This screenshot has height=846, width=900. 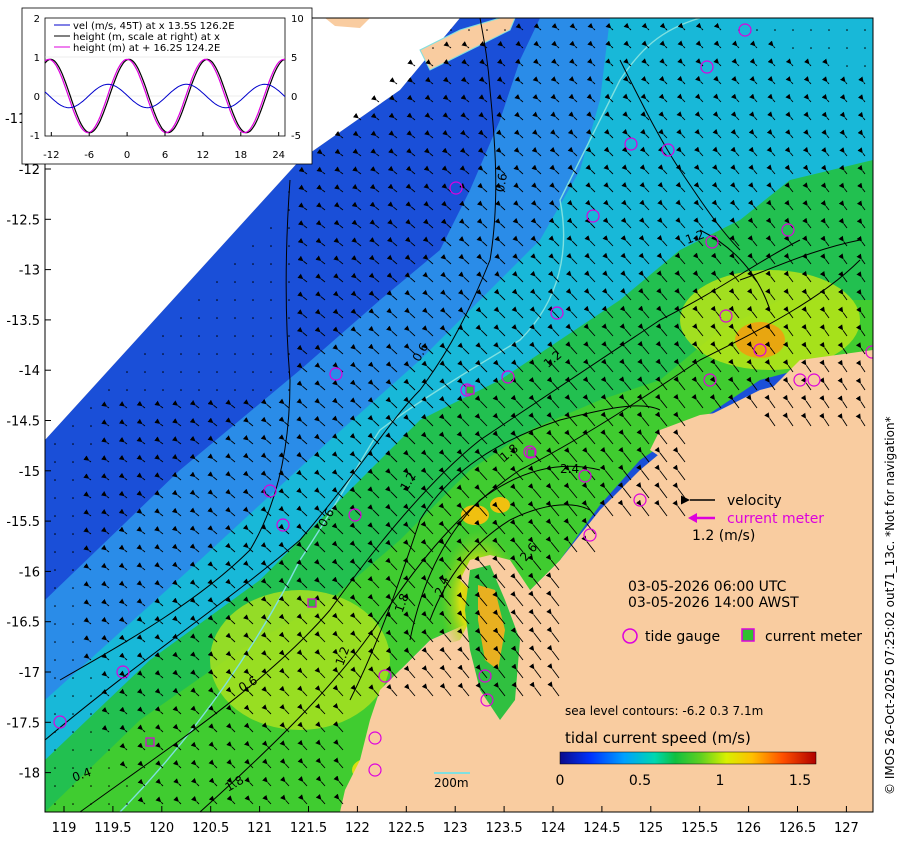 What do you see at coordinates (658, 738) in the screenshot?
I see `colorbar-title: tidal current speed (m/s)` at bounding box center [658, 738].